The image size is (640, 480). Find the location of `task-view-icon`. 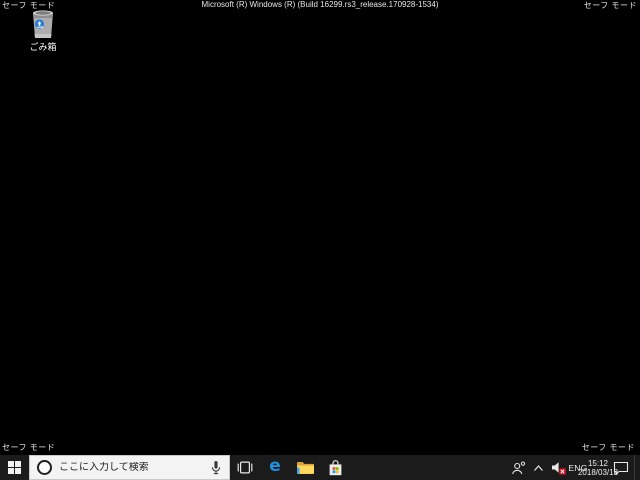

task-view-icon is located at coordinates (245, 467).